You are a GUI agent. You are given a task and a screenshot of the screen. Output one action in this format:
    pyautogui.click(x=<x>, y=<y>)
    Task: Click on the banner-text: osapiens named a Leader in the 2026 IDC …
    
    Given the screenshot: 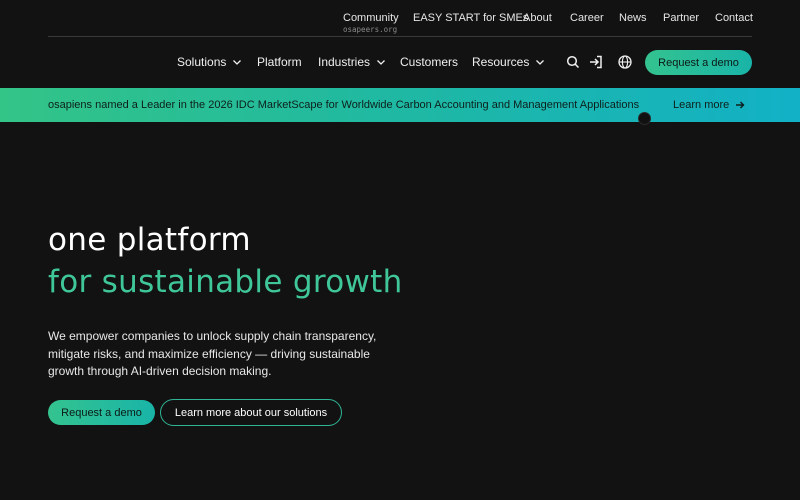 What is the action you would take?
    pyautogui.click(x=344, y=105)
    